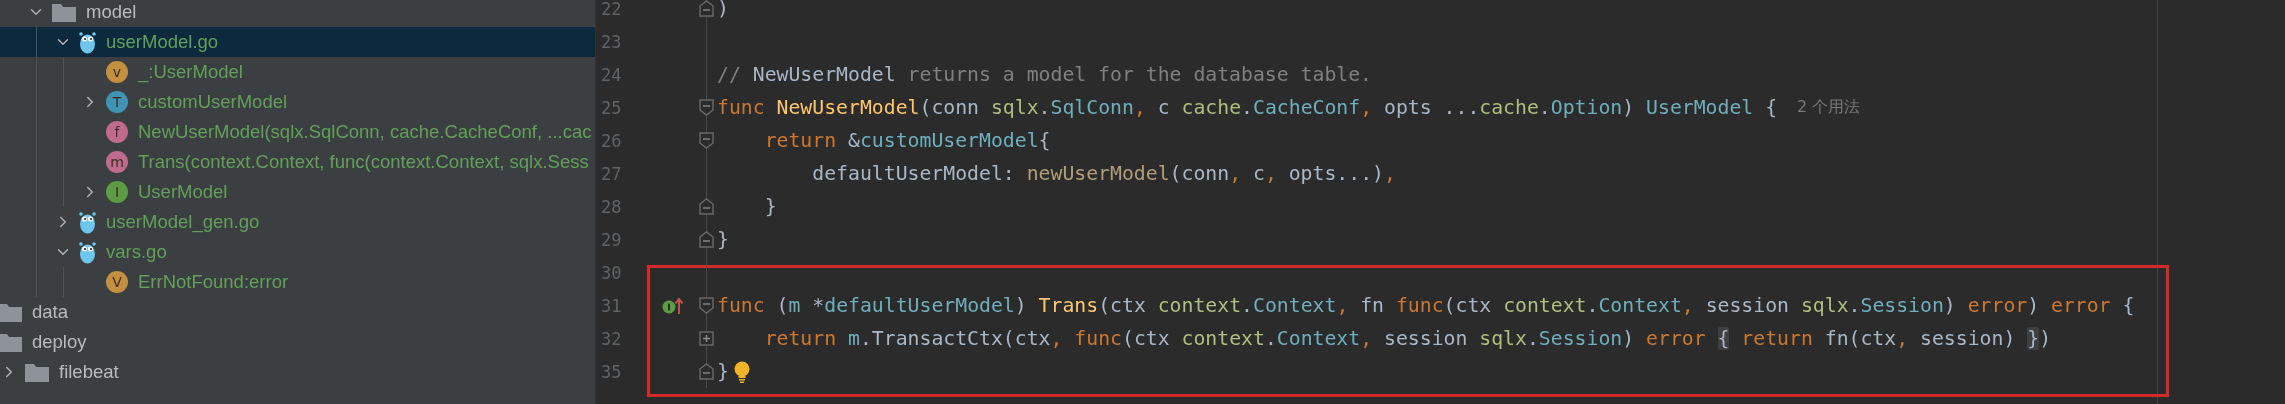 This screenshot has height=404, width=2285. Describe the element at coordinates (117, 192) in the screenshot. I see `symbol-icon: I` at that location.